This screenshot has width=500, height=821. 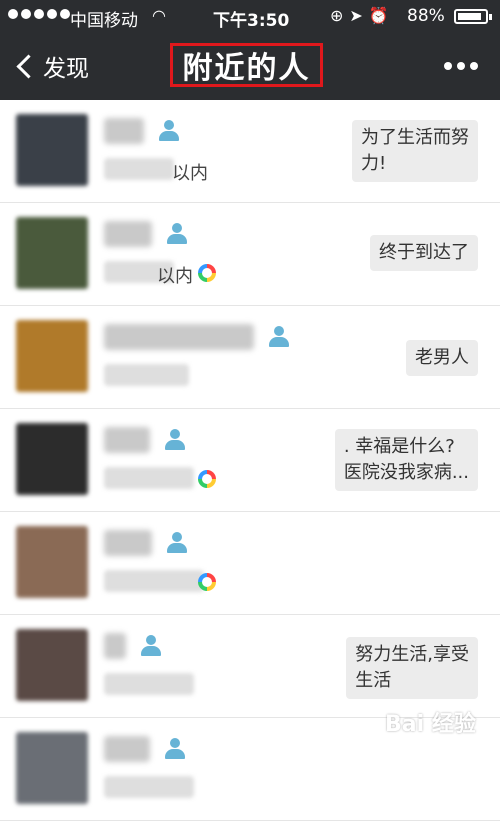 What do you see at coordinates (250, 666) in the screenshot?
I see `list-item: 努力生活,享受 生活` at bounding box center [250, 666].